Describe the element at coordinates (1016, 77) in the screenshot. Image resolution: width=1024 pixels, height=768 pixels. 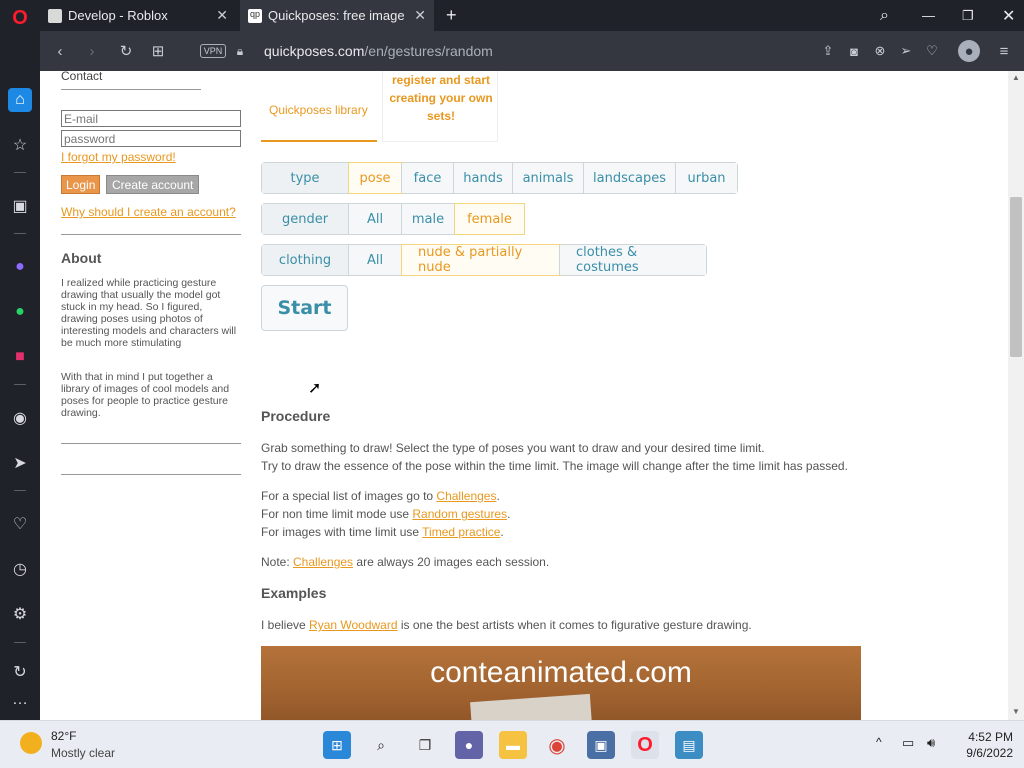
I see `scroll-up-icon: ▲` at that location.